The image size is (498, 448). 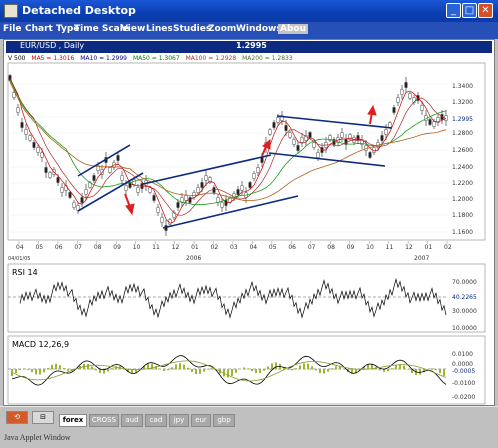 I want to click on x-tick: 07, so click(x=312, y=247).